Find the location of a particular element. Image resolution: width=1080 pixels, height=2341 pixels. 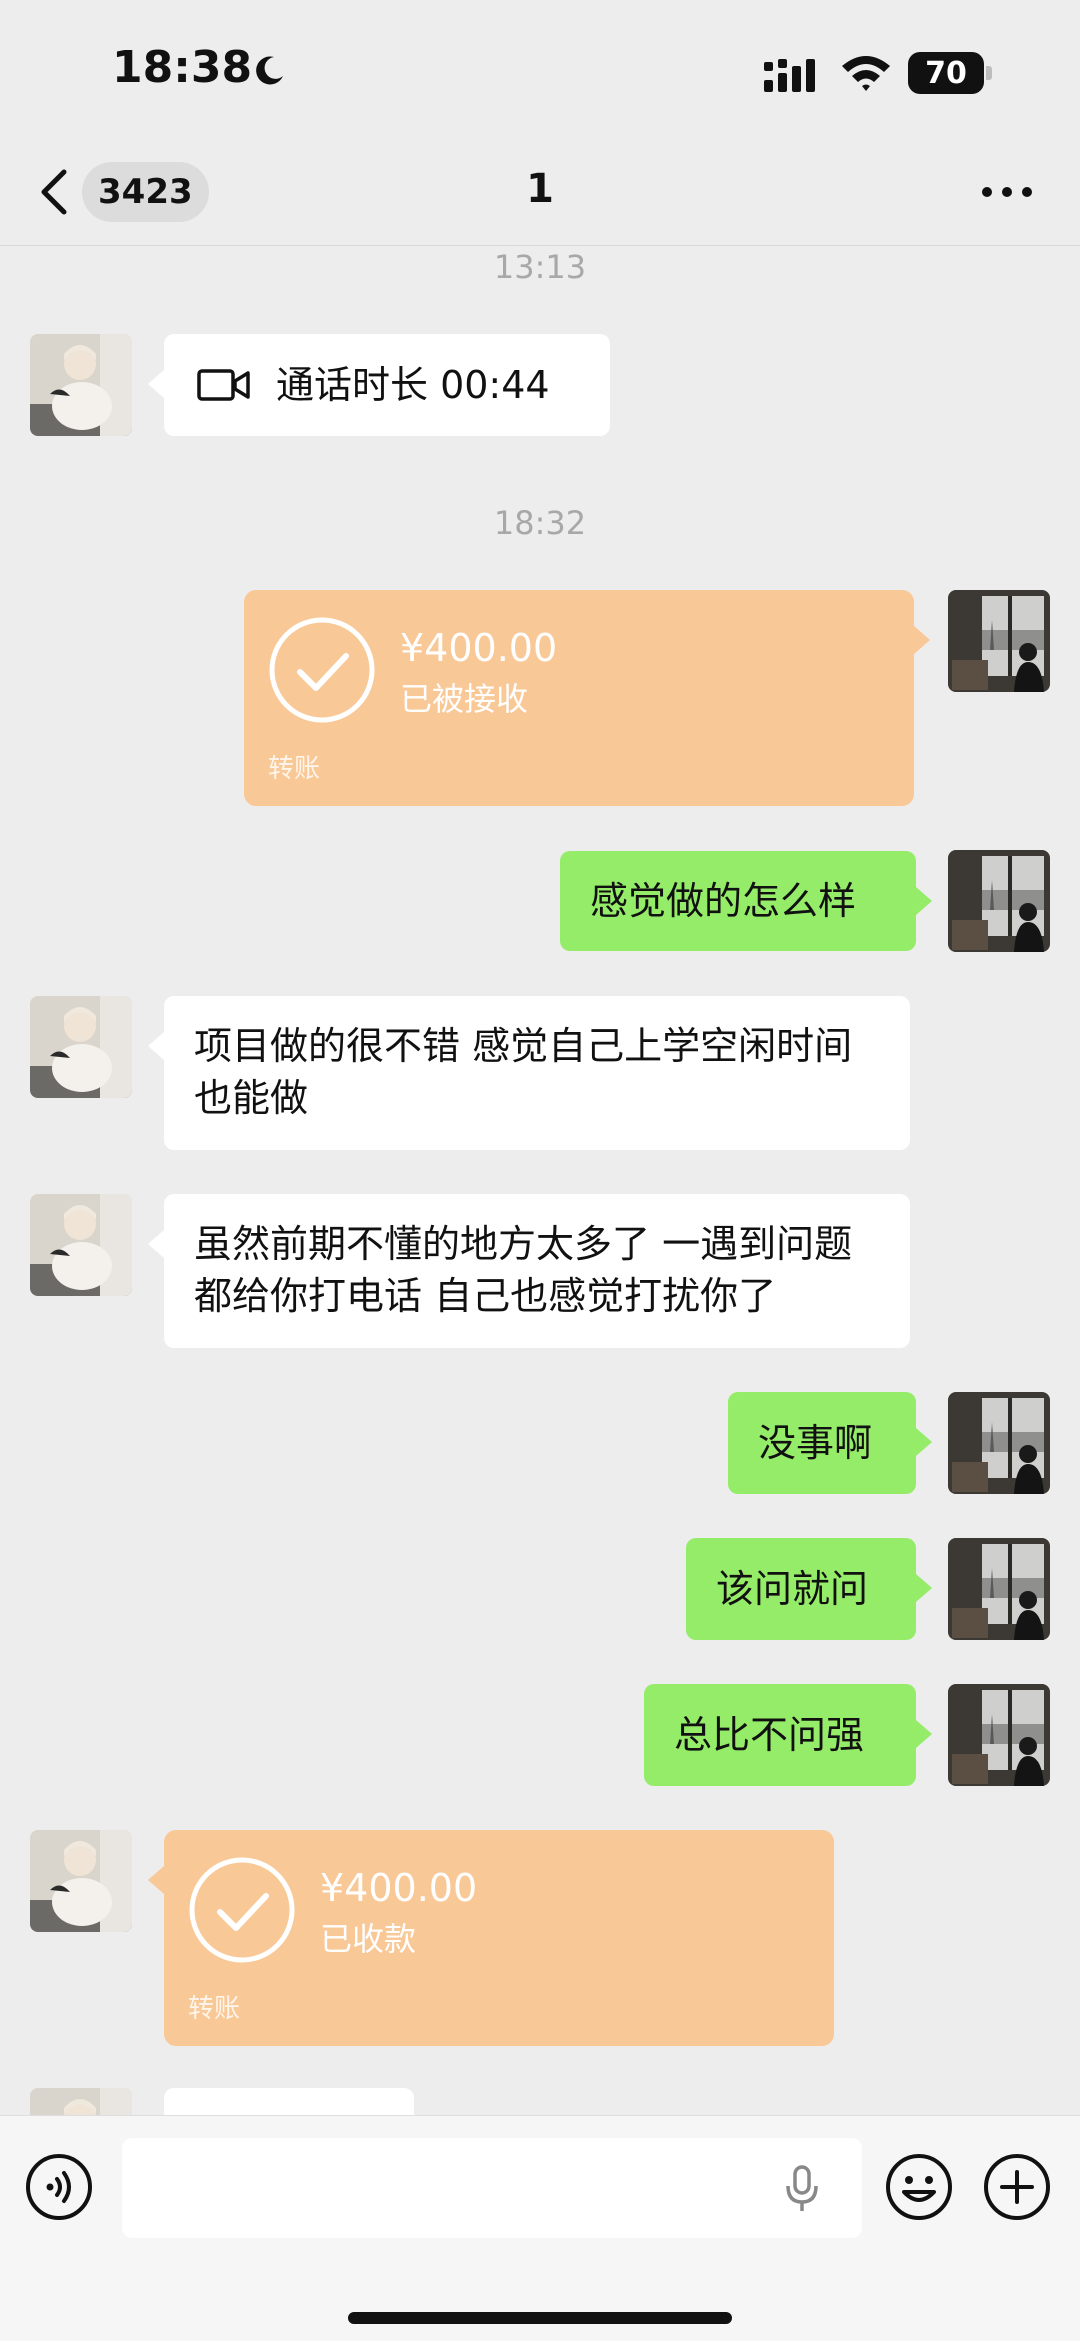

timestamp: 13:13 is located at coordinates (540, 267).